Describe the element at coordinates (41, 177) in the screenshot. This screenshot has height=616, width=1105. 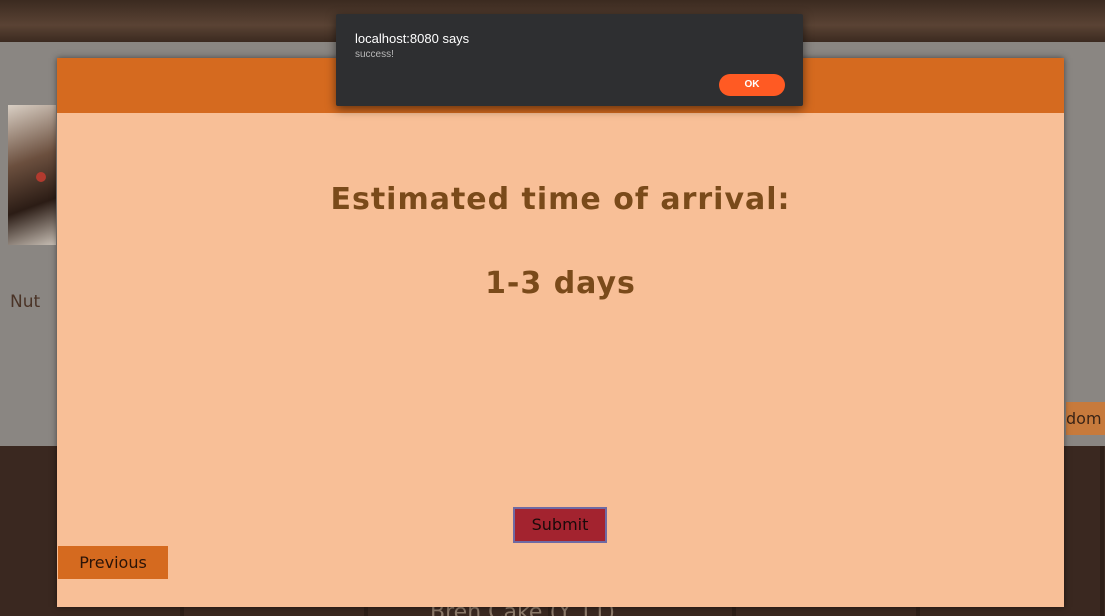
I see `background-product-image-detail` at that location.